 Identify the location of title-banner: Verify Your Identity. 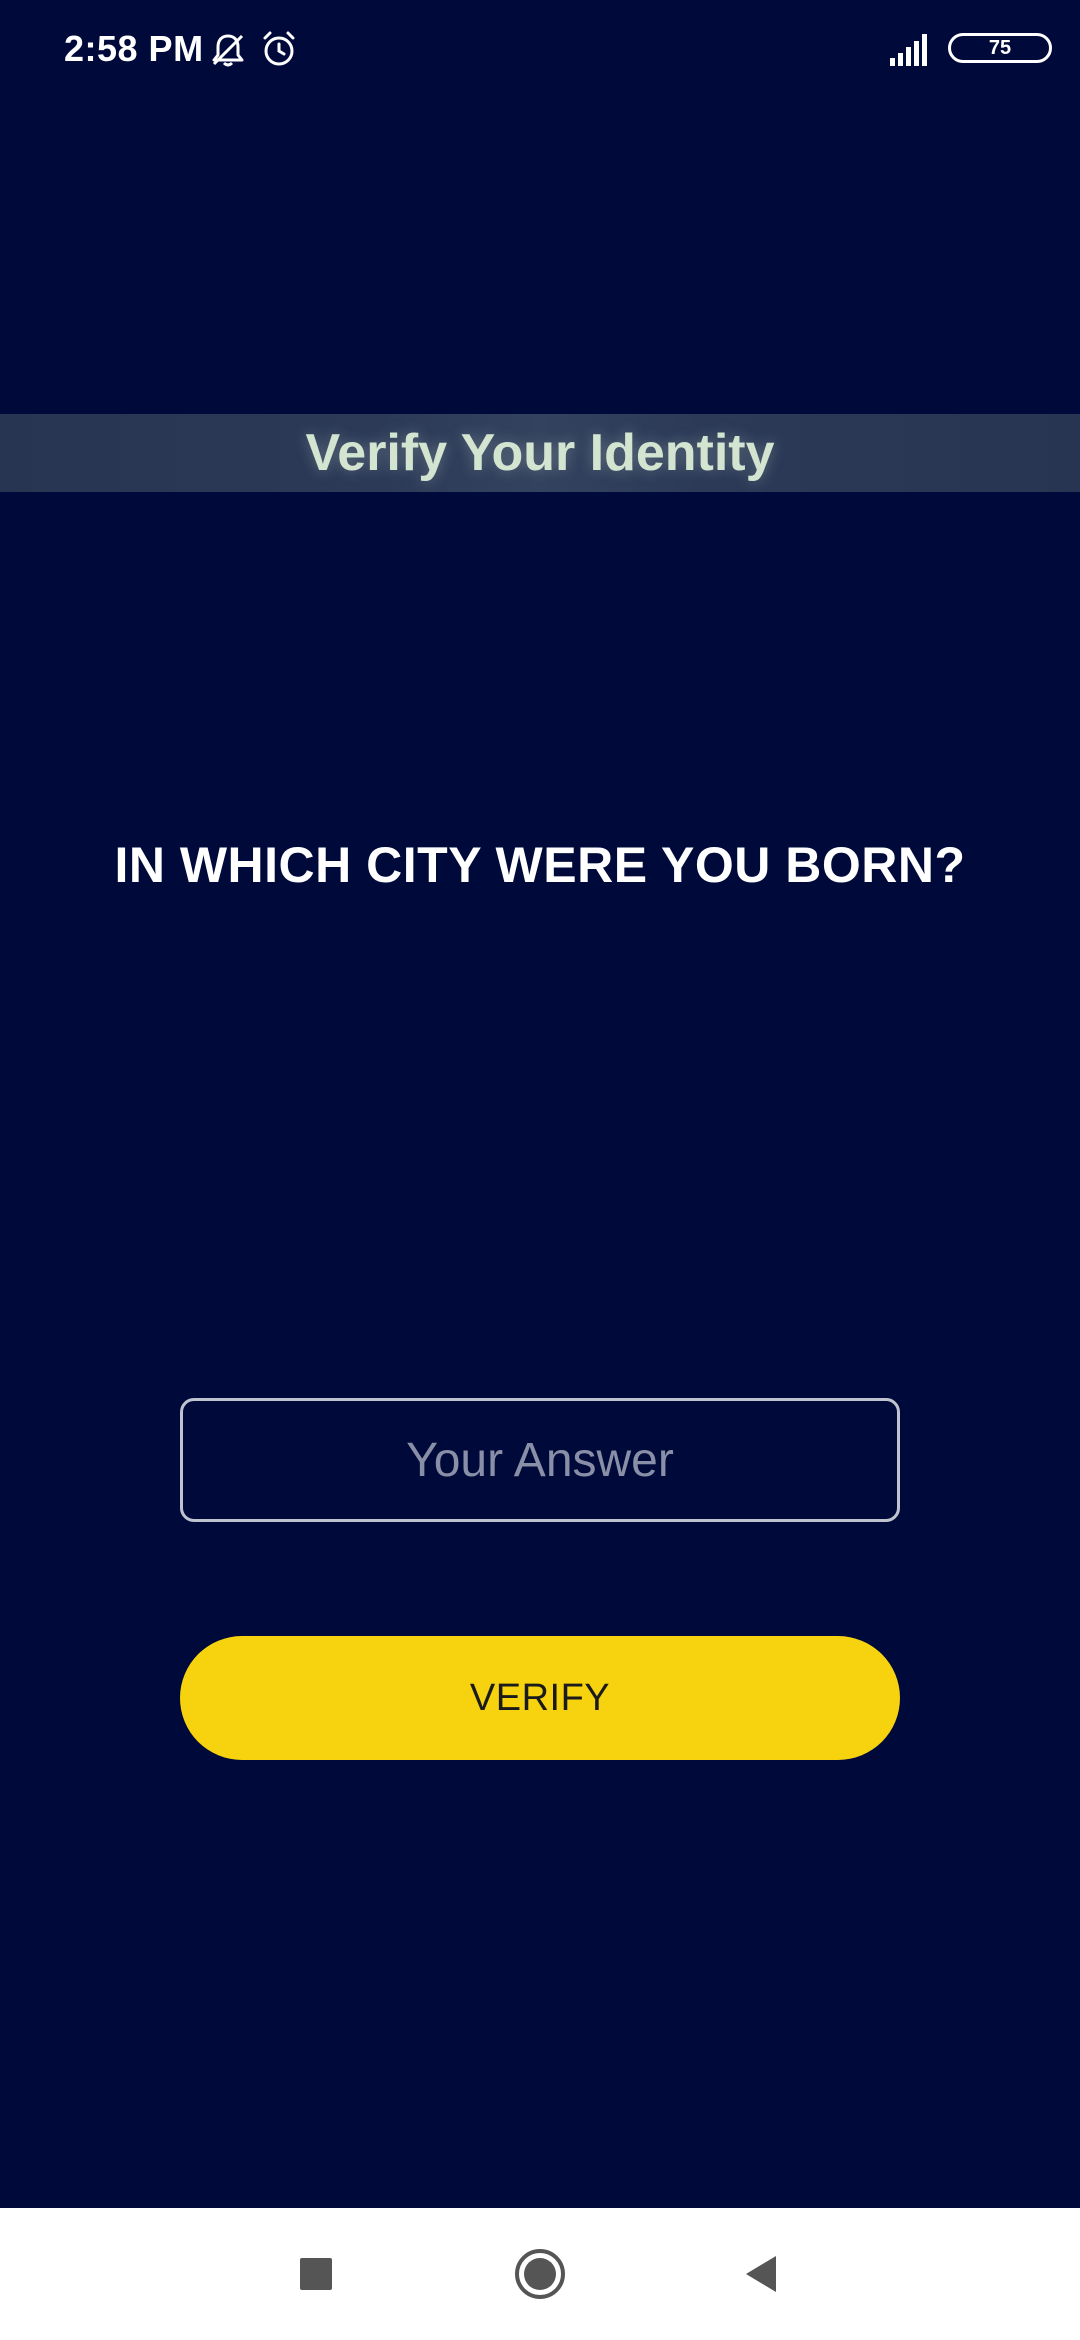
(540, 453).